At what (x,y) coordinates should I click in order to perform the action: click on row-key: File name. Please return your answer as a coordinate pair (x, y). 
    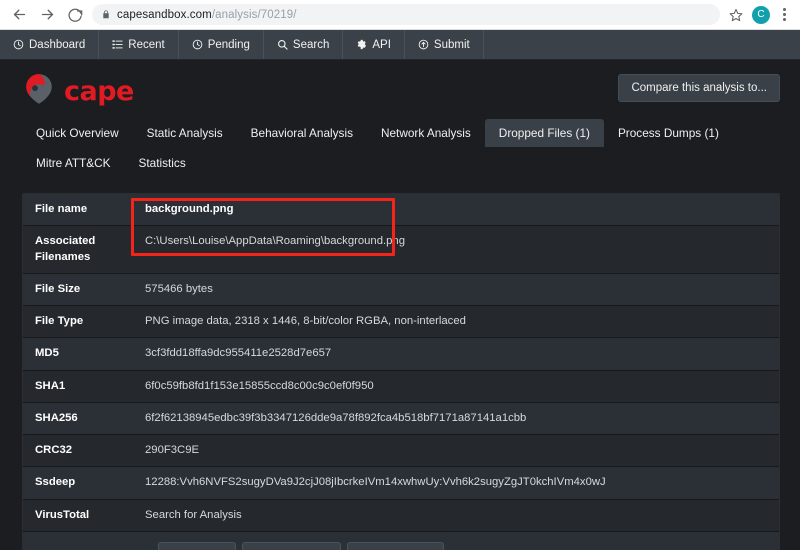
    Looking at the image, I should click on (61, 209).